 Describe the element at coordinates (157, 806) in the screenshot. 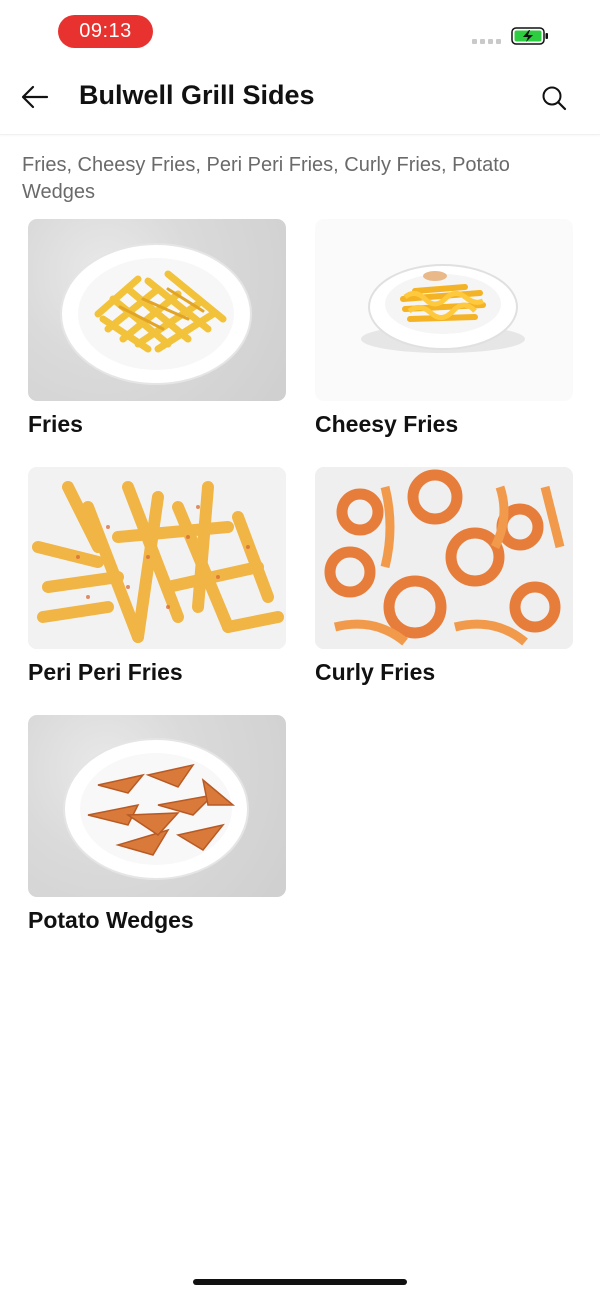

I see `potato-wedges-image` at that location.